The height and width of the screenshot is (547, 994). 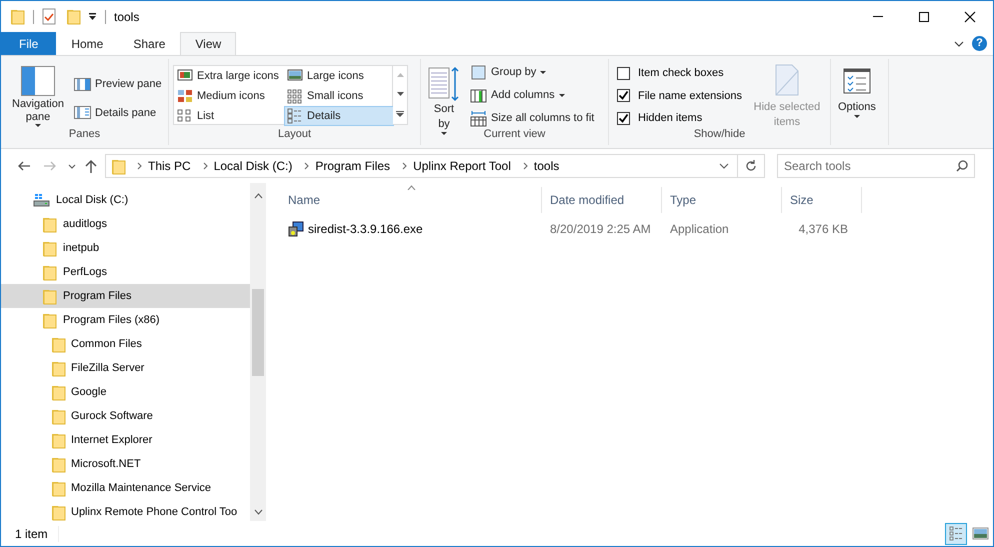 What do you see at coordinates (253, 166) in the screenshot?
I see `breadcrumb: Local Disk (C:)` at bounding box center [253, 166].